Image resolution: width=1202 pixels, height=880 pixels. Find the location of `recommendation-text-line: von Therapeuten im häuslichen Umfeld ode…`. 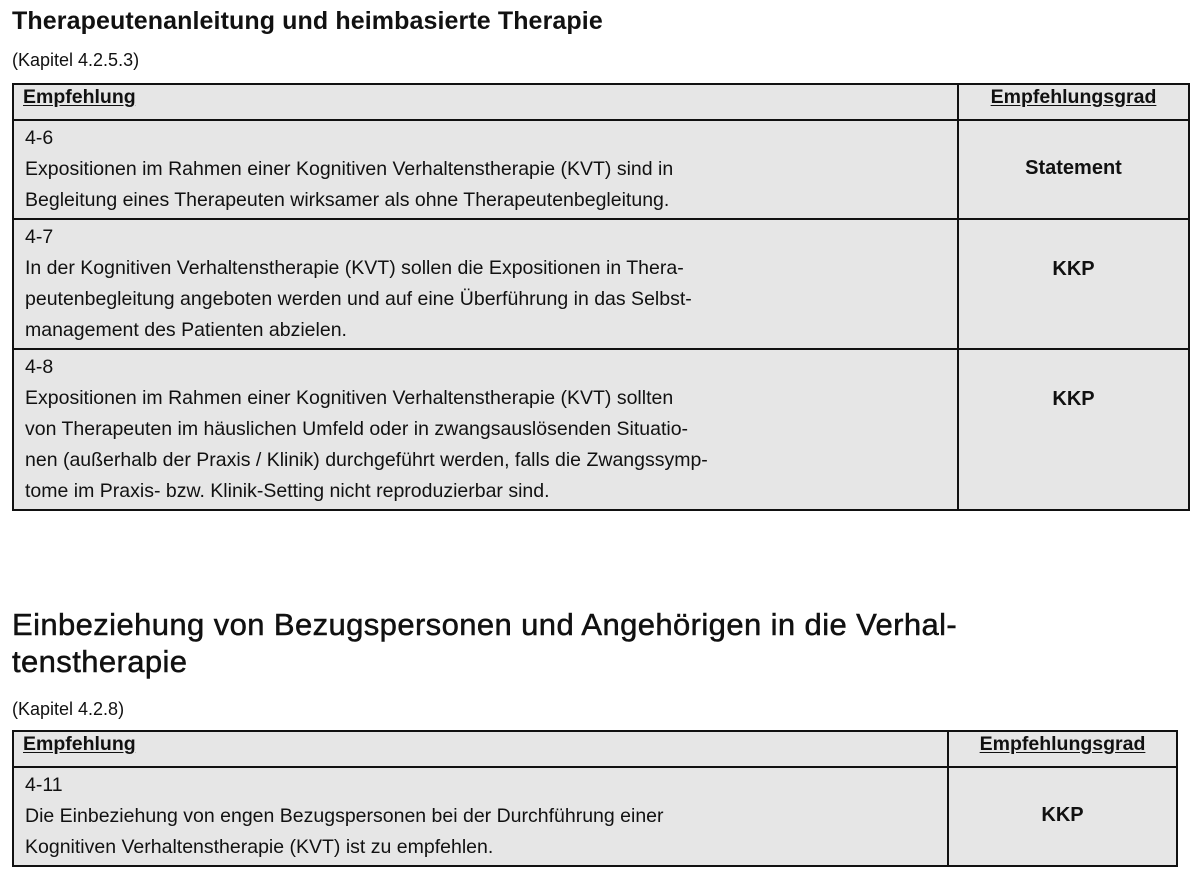

recommendation-text-line: von Therapeuten im häuslichen Umfeld ode… is located at coordinates (357, 429).